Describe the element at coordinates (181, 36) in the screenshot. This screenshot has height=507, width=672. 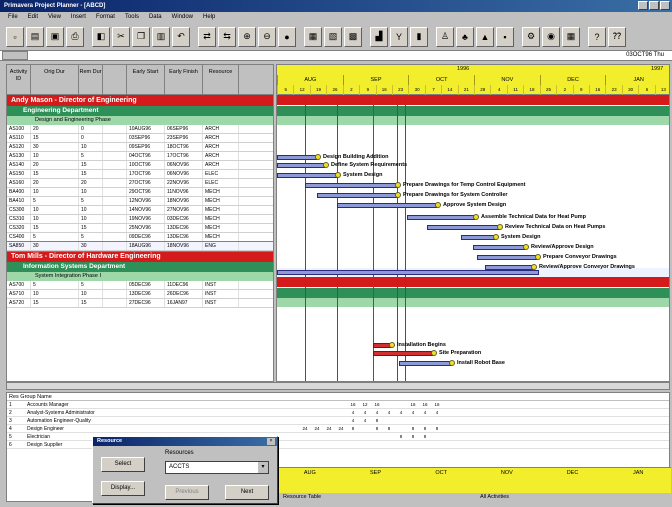
I see `undo-icon: ↶` at that location.